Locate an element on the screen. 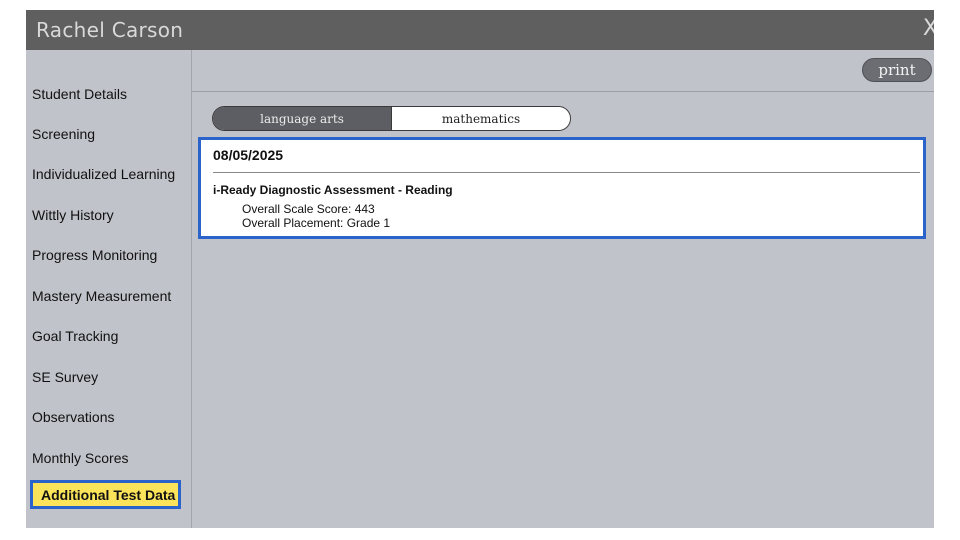 This screenshot has height=540, width=960. sidebar-item-additional-test-data: Additional Test Data is located at coordinates (105, 494).